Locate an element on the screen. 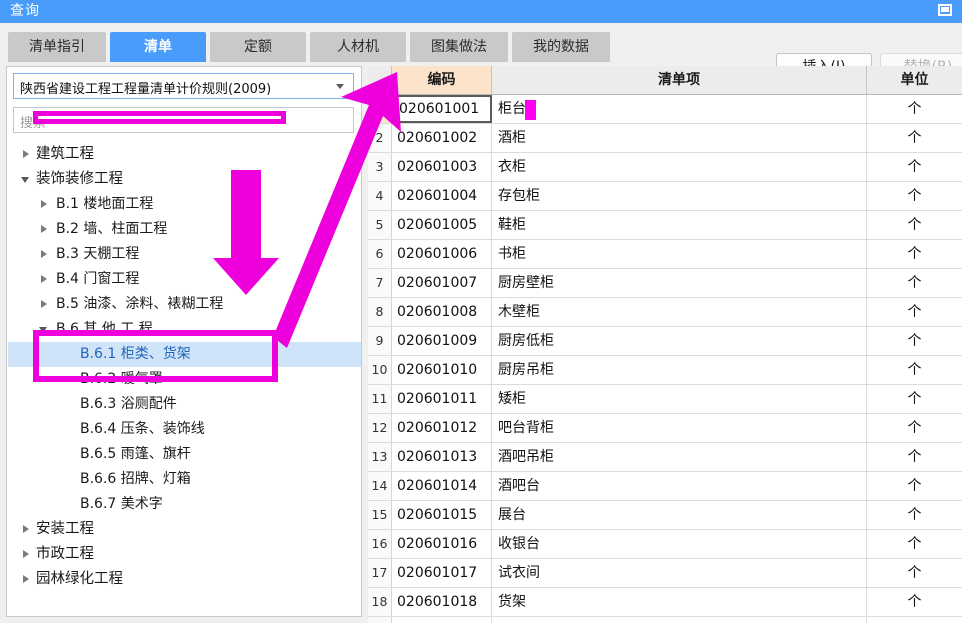  tree-item: B.2 墙、柱面工程 is located at coordinates (184, 229).